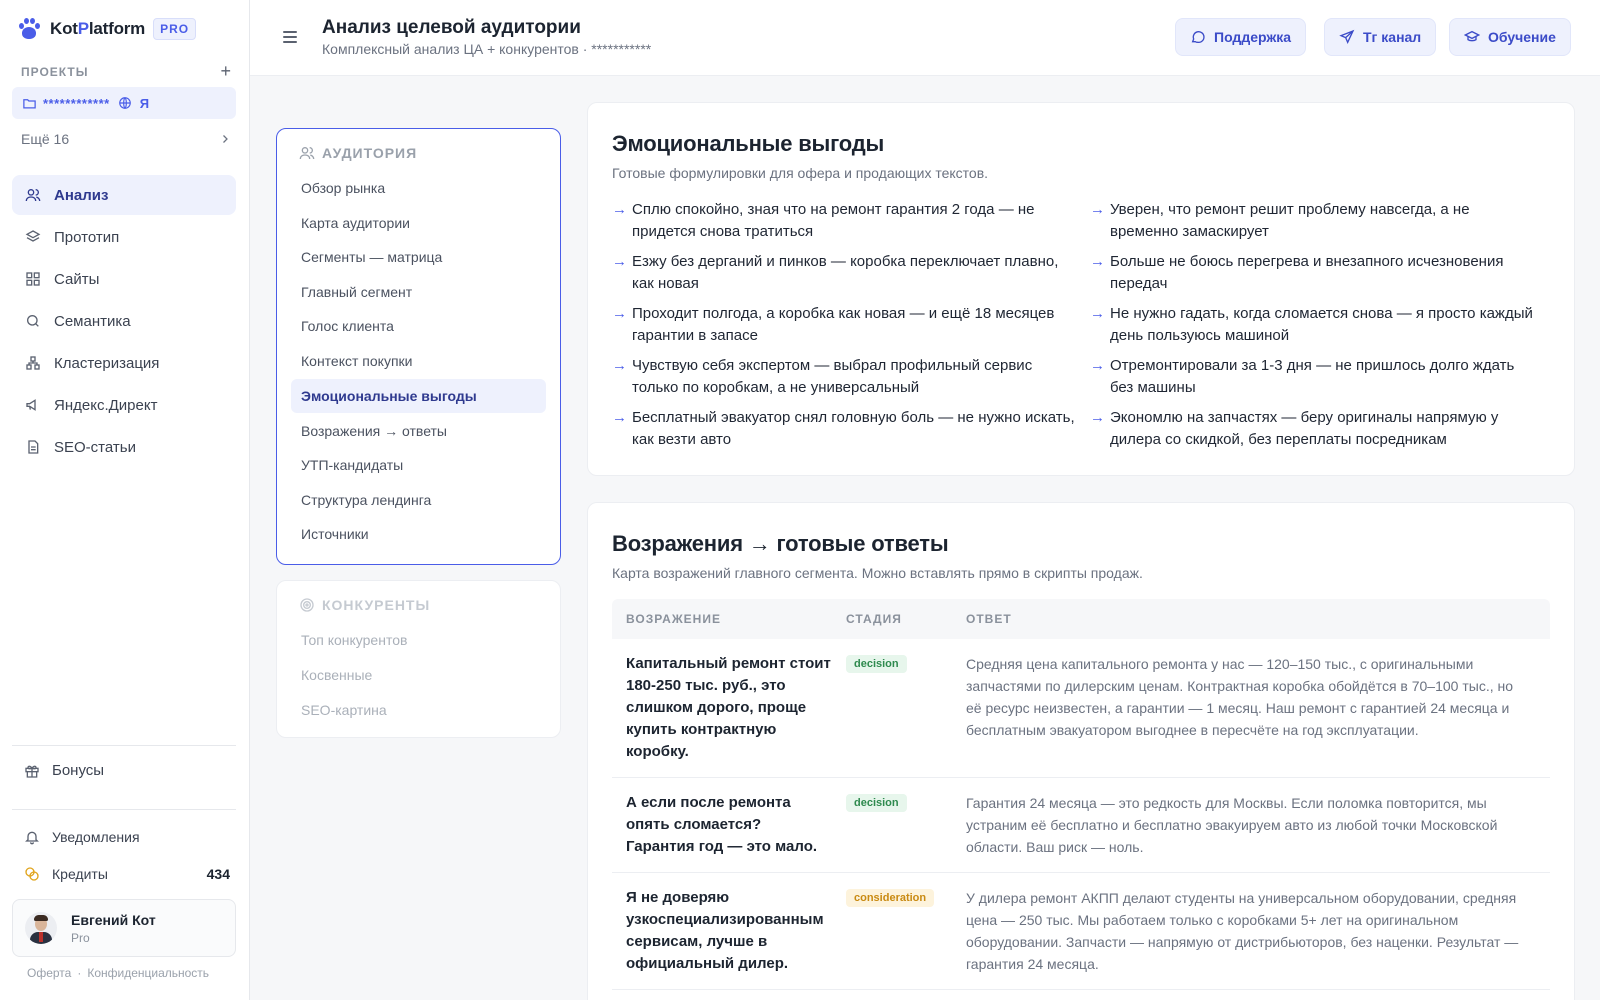  Describe the element at coordinates (418, 710) in the screenshot. I see `toc-item: SEO-картина` at that location.